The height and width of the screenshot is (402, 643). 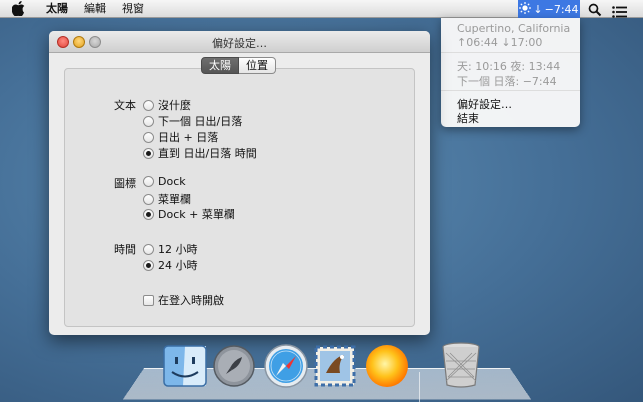 What do you see at coordinates (507, 81) in the screenshot?
I see `next-event: 下一個 日落: −7:44` at bounding box center [507, 81].